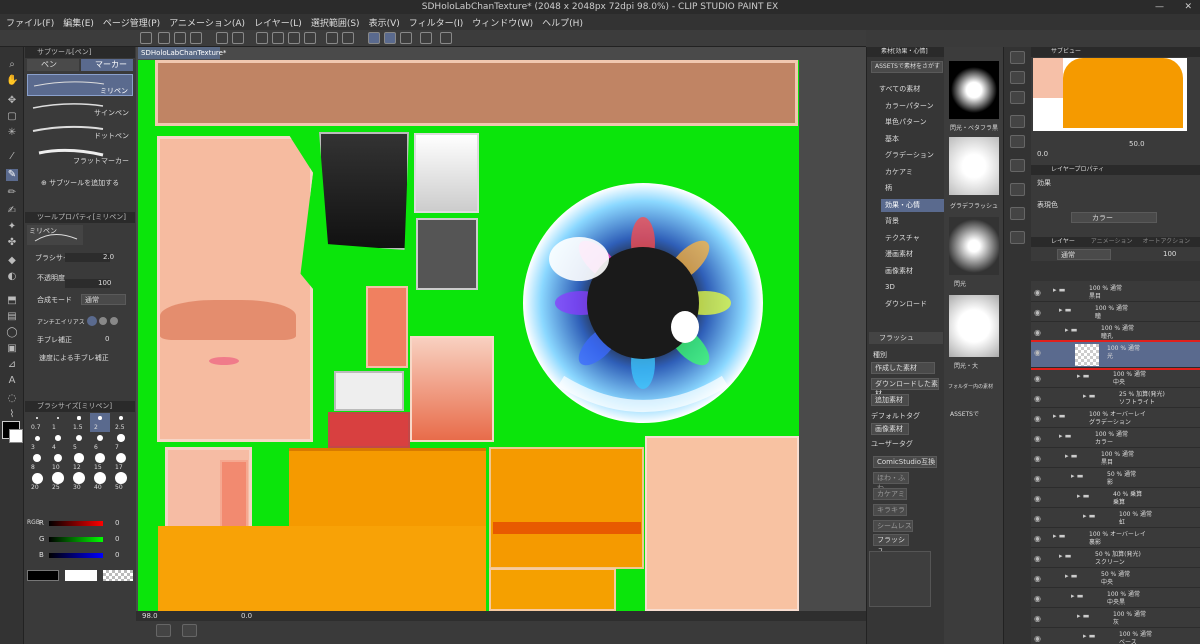 The width and height of the screenshot is (1200, 644). Describe the element at coordinates (117, 523) in the screenshot. I see `r-value: 0` at that location.